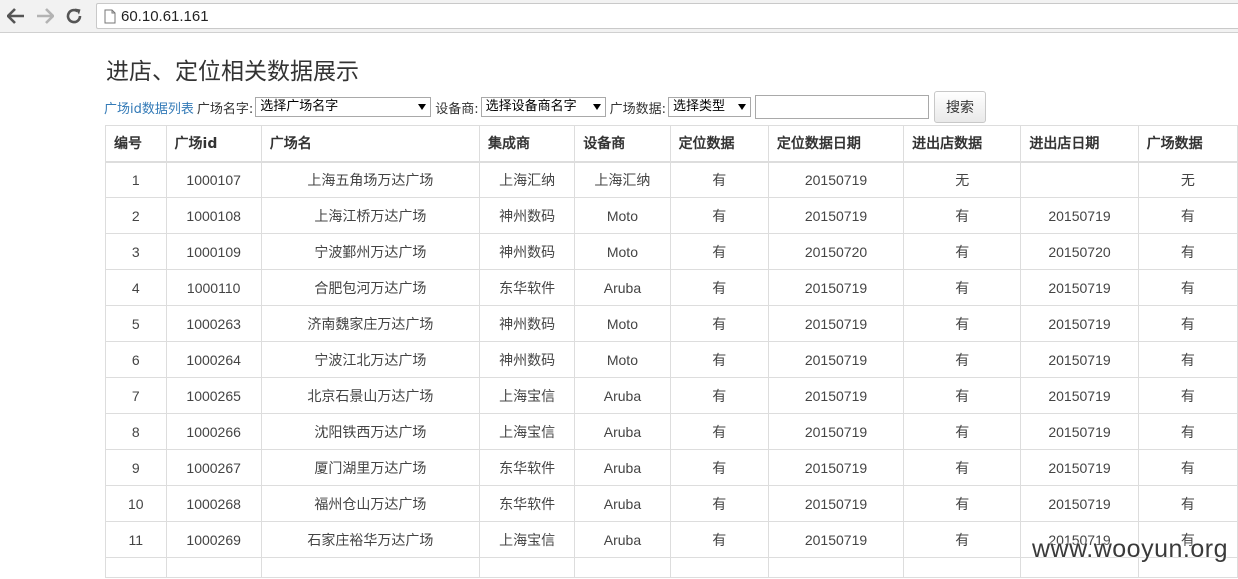 This screenshot has height=579, width=1238. I want to click on mall-data-label: 广场数据:, so click(638, 109).